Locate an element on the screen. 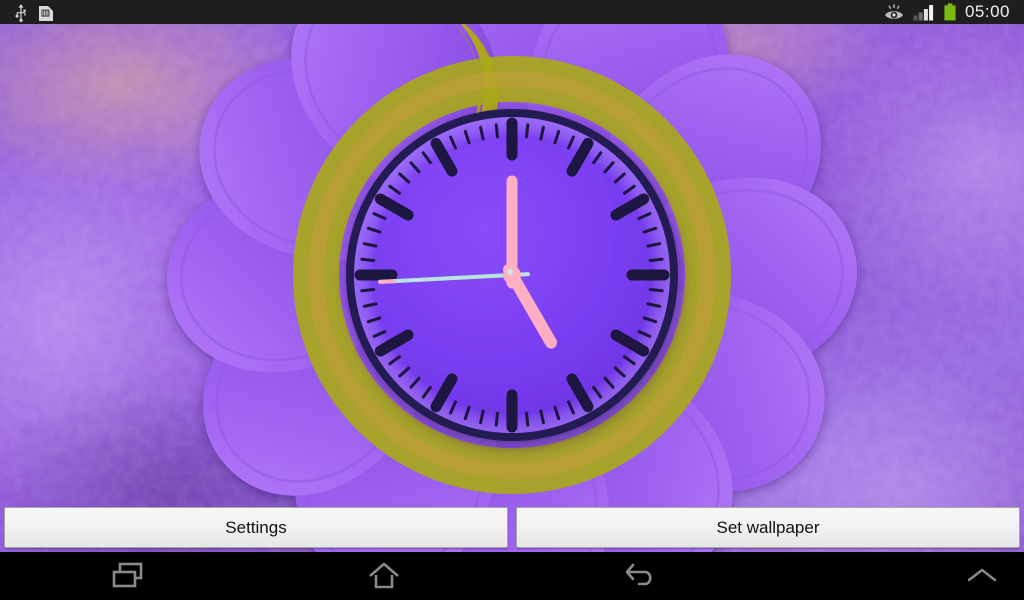  set-wallpaper-button-label: Set wallpaper is located at coordinates (768, 527).